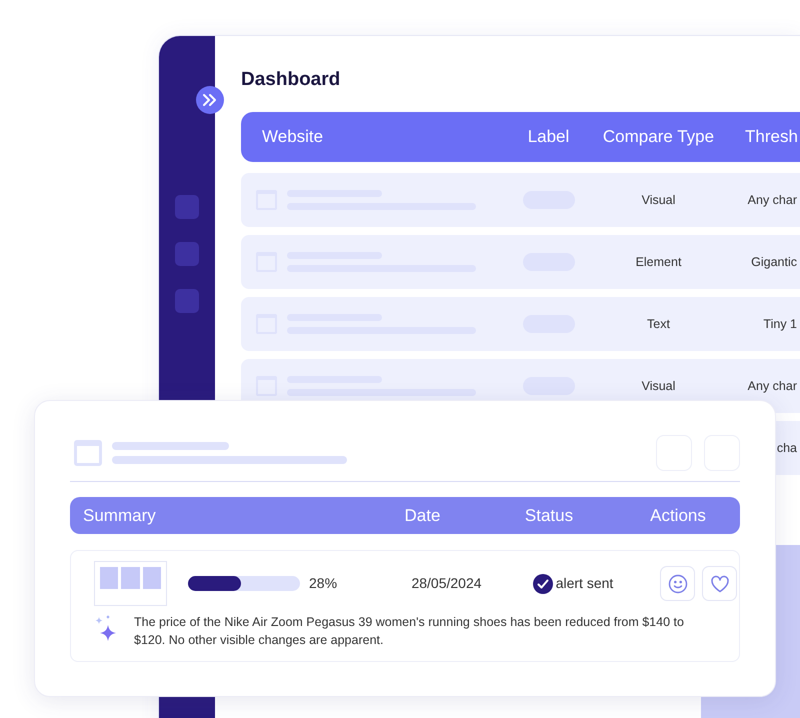 Image resolution: width=800 pixels, height=718 pixels. What do you see at coordinates (549, 515) in the screenshot?
I see `column-header: Status` at bounding box center [549, 515].